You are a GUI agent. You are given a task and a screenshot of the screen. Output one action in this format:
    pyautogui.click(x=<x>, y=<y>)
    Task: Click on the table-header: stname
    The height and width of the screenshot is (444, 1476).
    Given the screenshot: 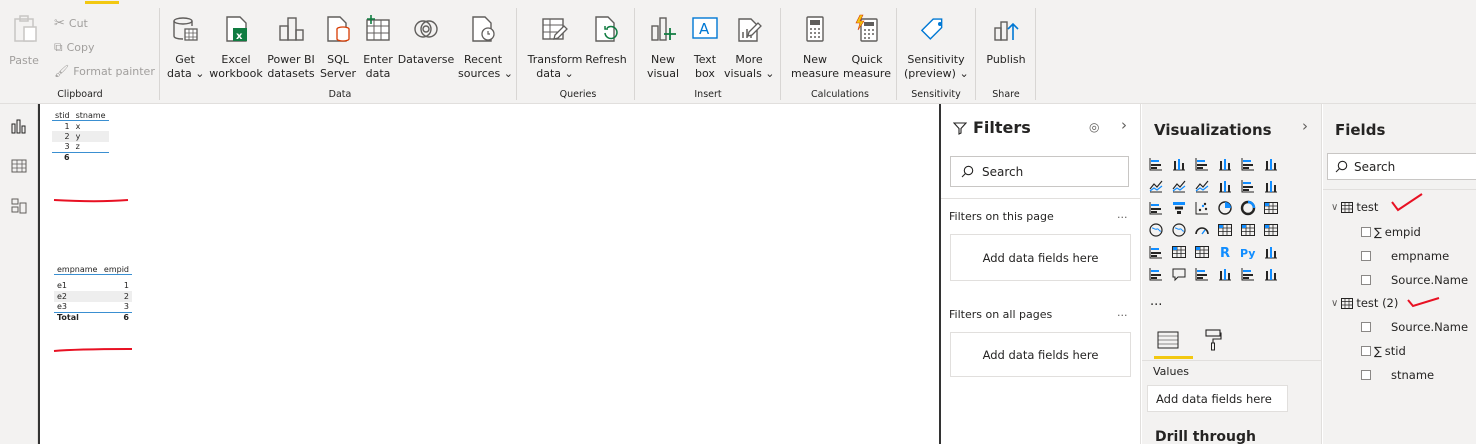 What is the action you would take?
    pyautogui.click(x=91, y=115)
    